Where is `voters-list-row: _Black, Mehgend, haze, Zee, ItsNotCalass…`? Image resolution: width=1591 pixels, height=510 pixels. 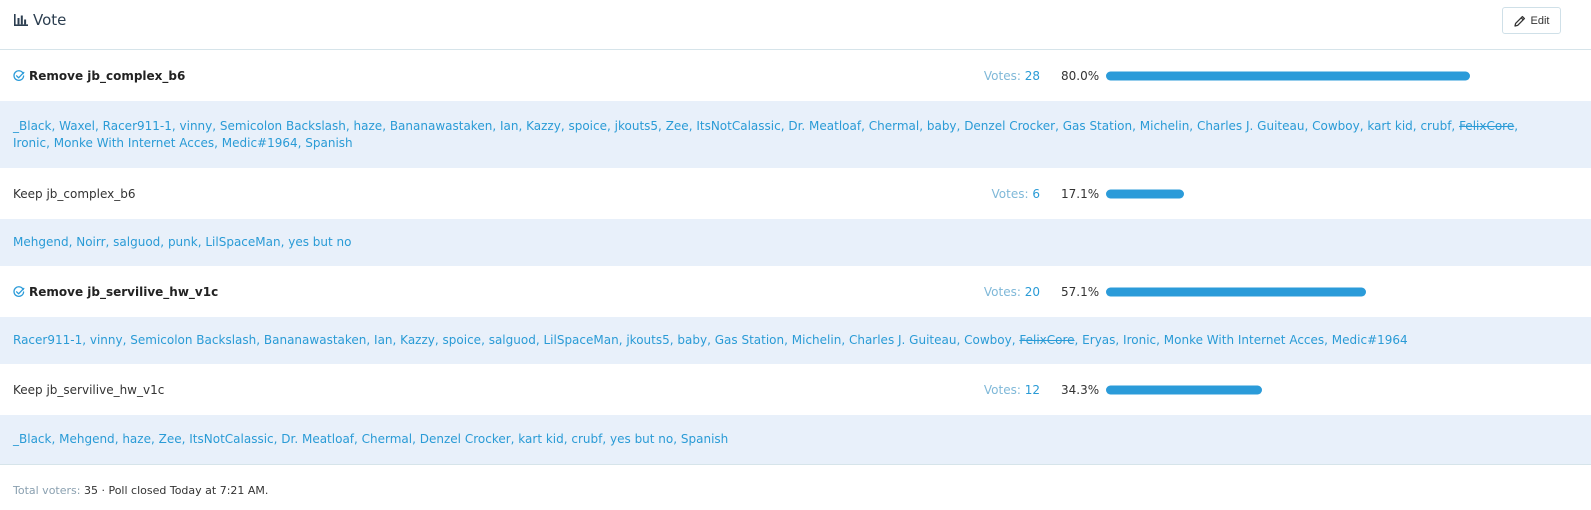 voters-list-row: _Black, Mehgend, haze, Zee, ItsNotCalass… is located at coordinates (795, 439).